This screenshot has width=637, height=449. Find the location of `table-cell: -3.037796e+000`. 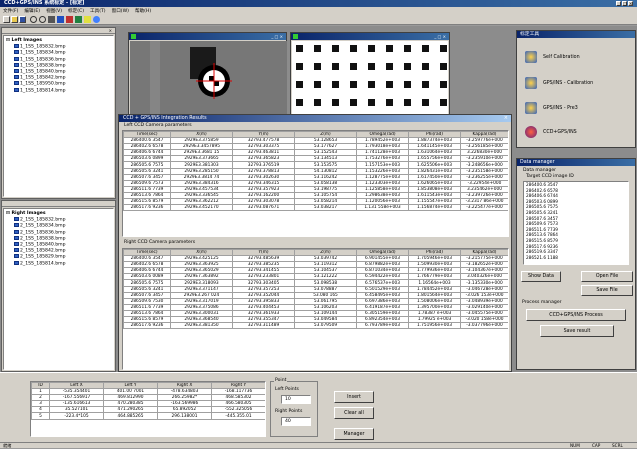

table-cell: -3.037796e+000 is located at coordinates (484, 326).